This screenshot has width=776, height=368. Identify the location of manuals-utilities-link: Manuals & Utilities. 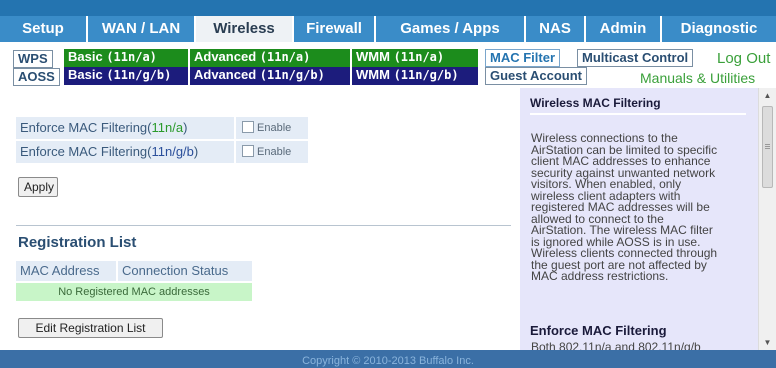
(697, 78).